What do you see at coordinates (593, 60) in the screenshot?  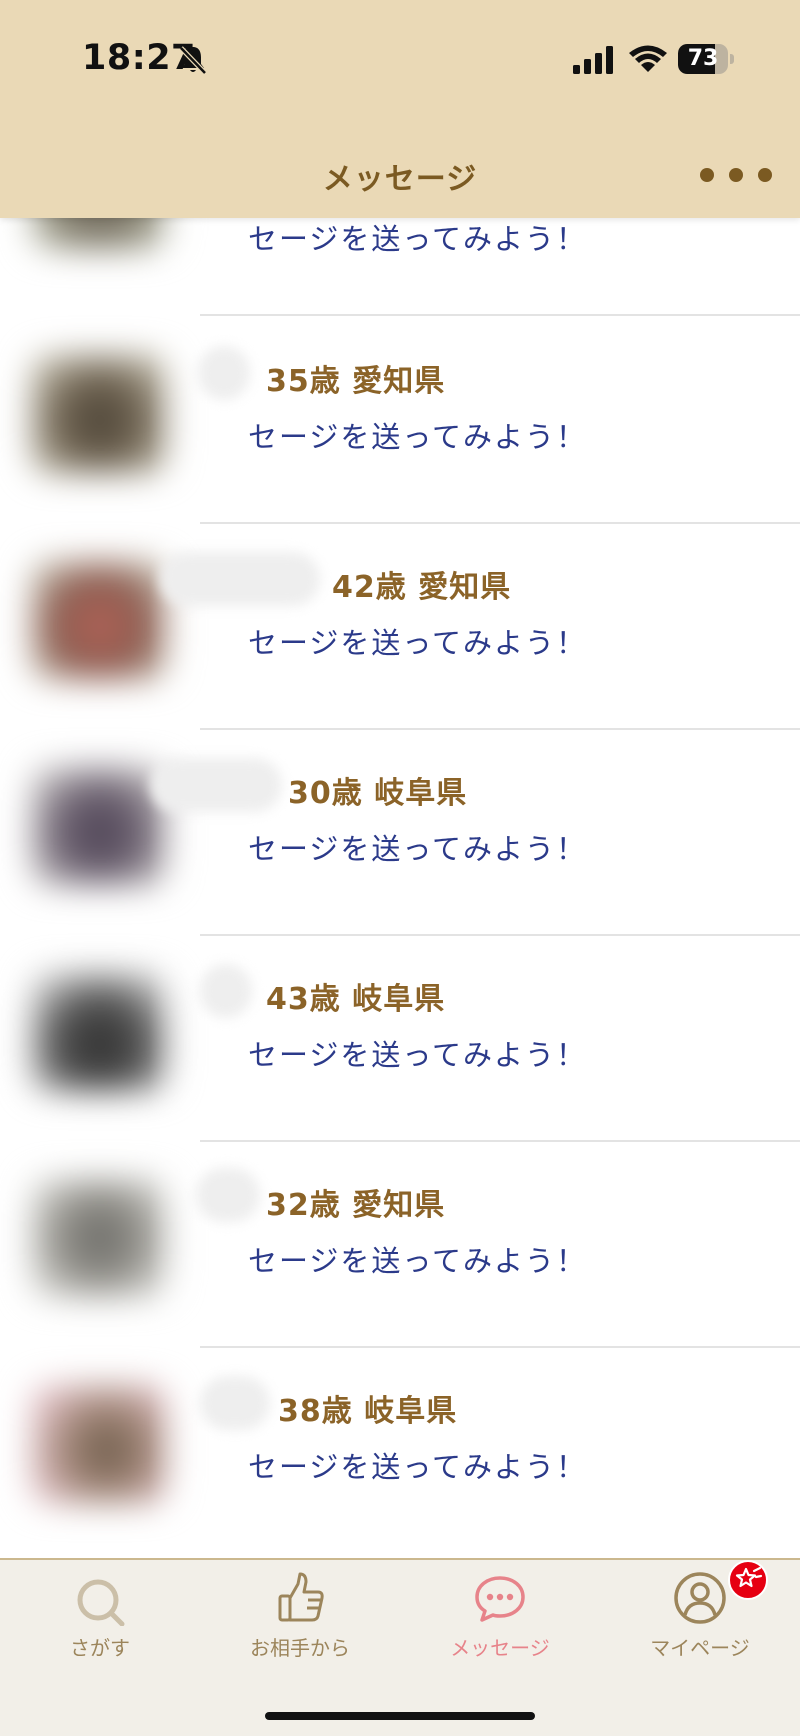 I see `cellular-signal-icon` at bounding box center [593, 60].